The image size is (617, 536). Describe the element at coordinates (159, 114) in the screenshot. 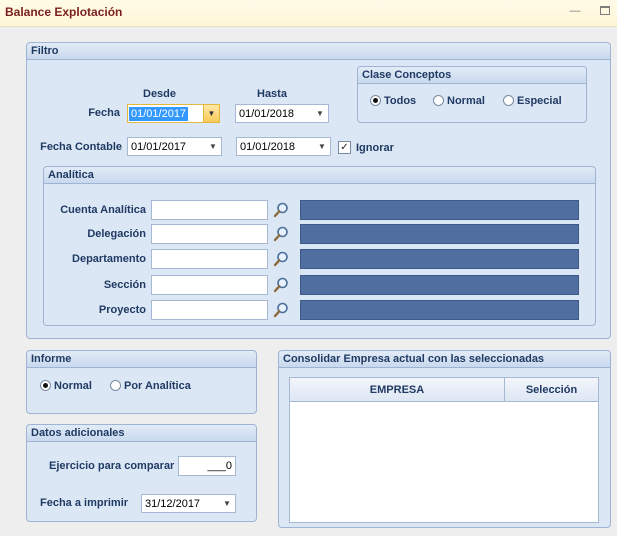

I see `fecha-desde-value: 01/01/2017` at that location.